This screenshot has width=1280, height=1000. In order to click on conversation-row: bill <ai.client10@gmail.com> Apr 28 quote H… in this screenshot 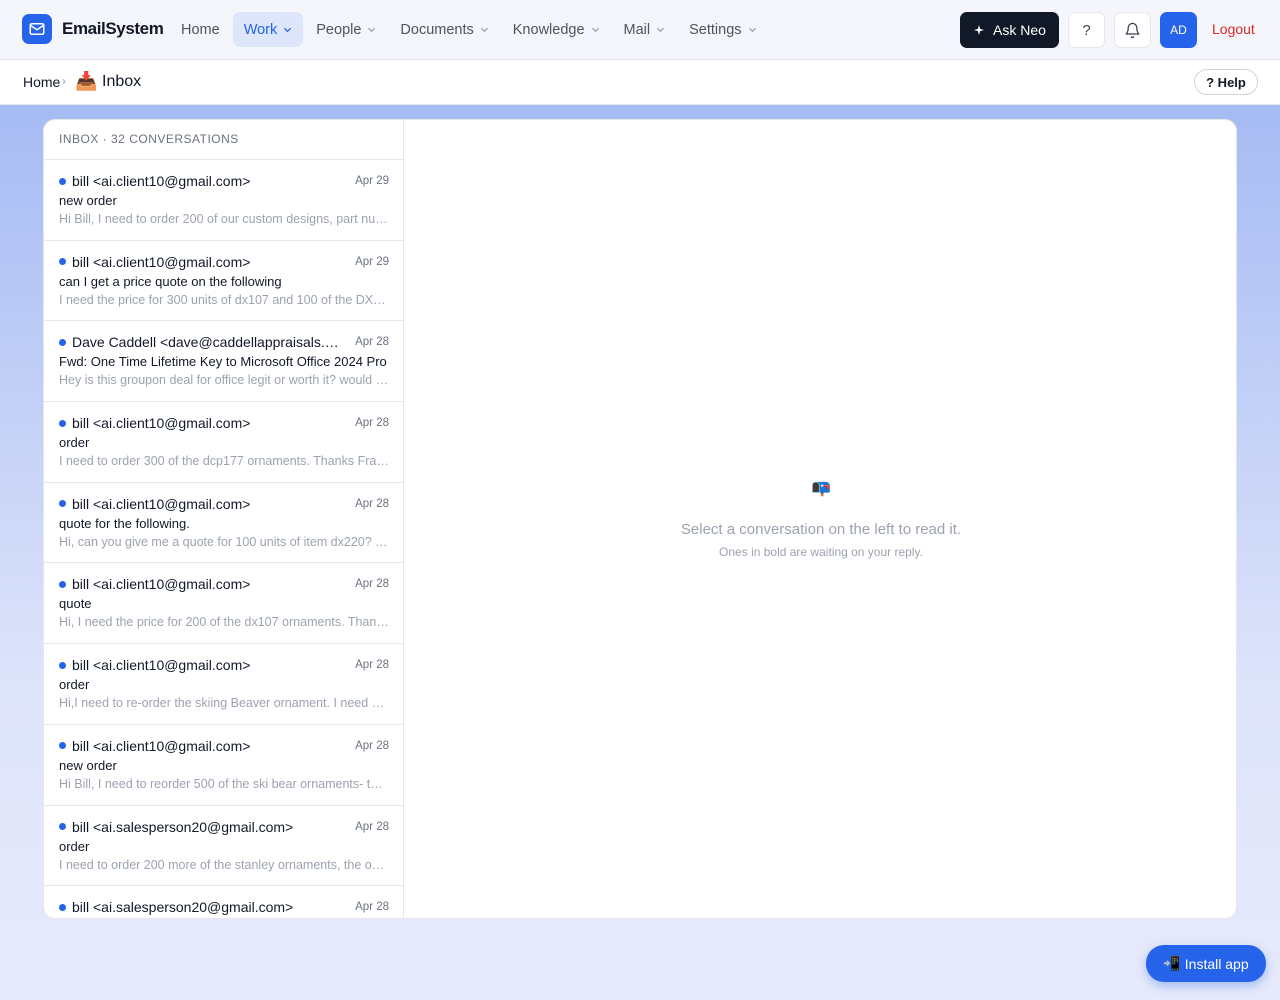, I will do `click(223, 604)`.